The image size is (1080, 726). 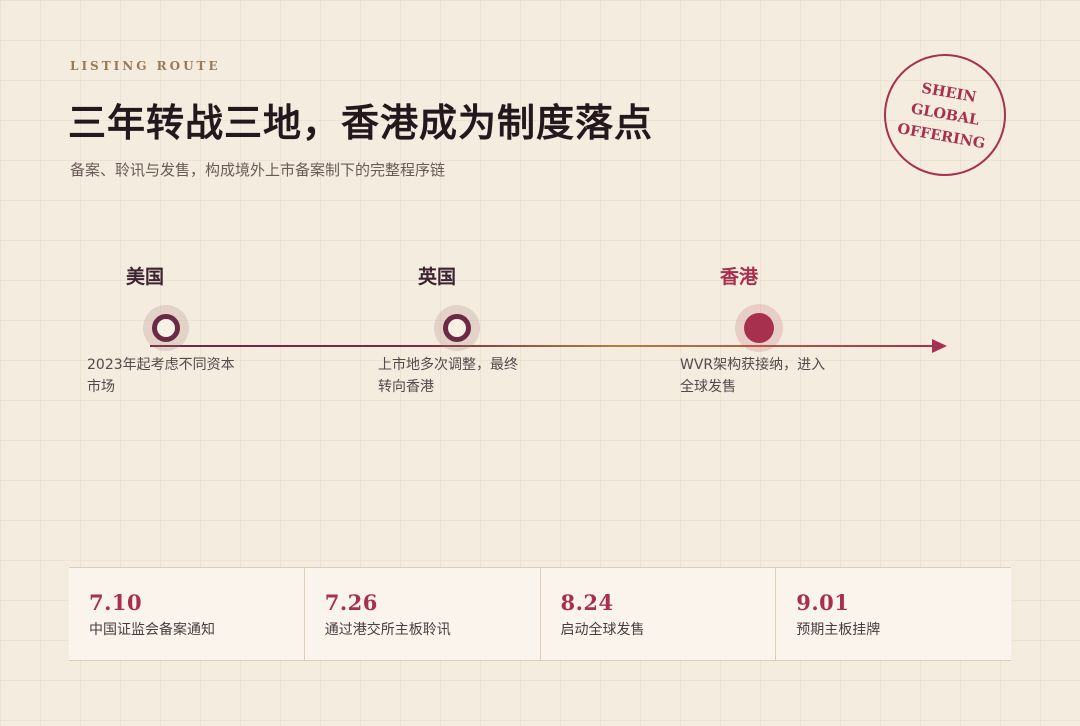 What do you see at coordinates (187, 614) in the screenshot?
I see `milestone-card: 7.10 中国证监会备案通知` at bounding box center [187, 614].